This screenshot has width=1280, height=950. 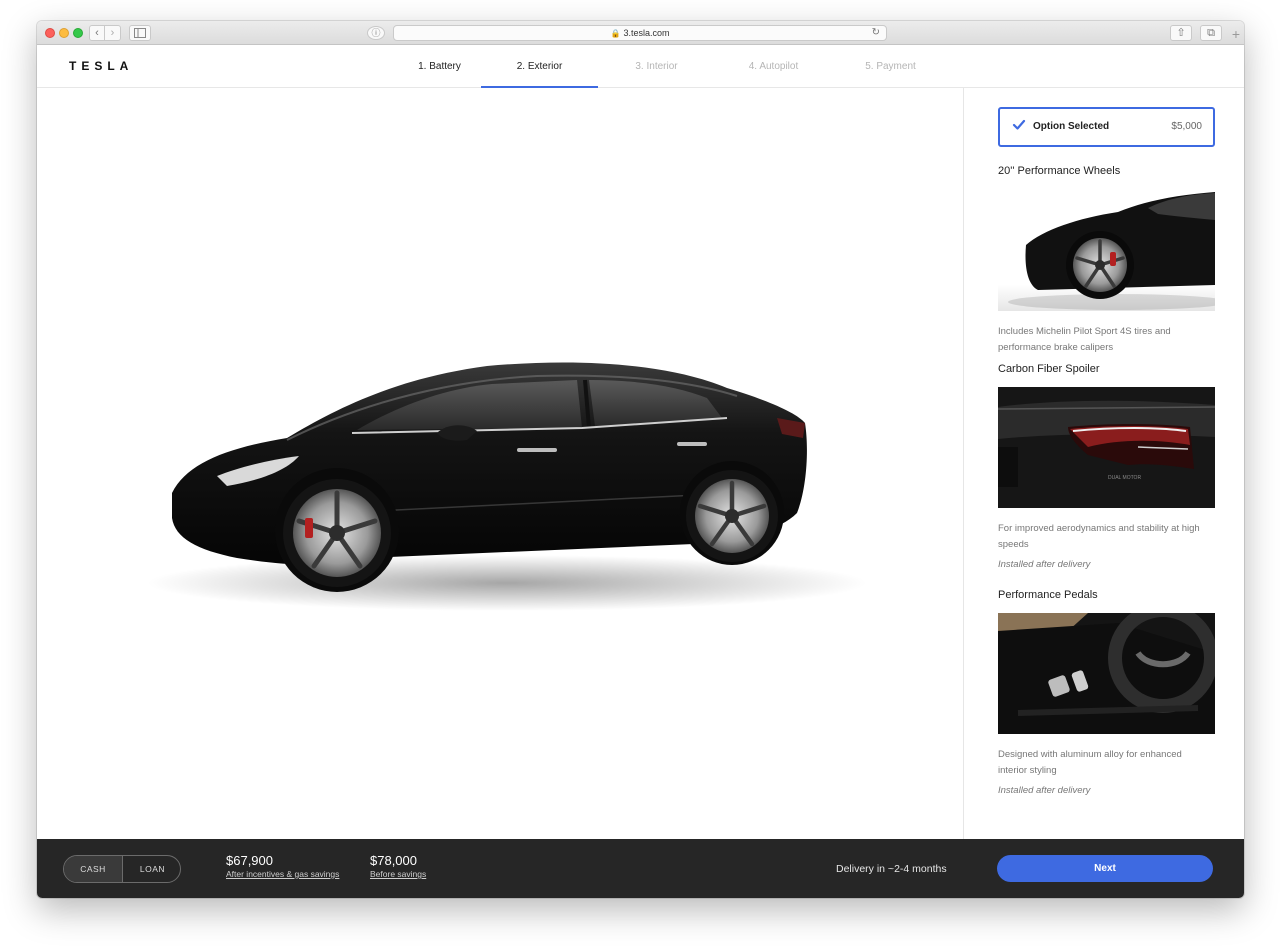 What do you see at coordinates (646, 33) in the screenshot?
I see `url-text: 3.tesla.com` at bounding box center [646, 33].